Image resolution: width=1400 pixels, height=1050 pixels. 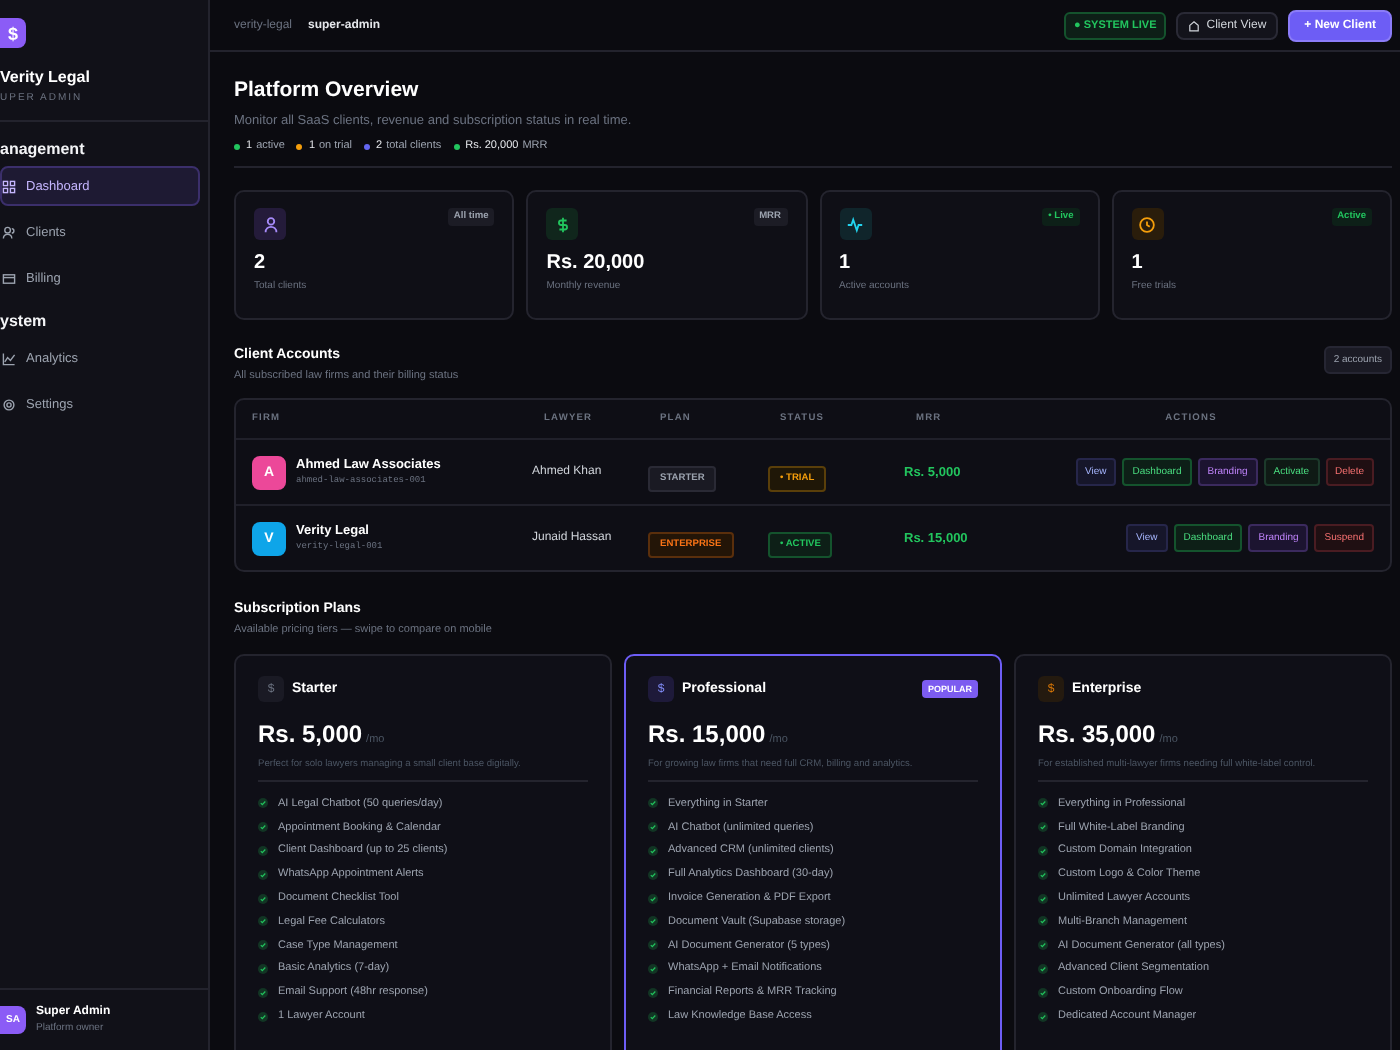 I want to click on home-icon, so click(x=1194, y=25).